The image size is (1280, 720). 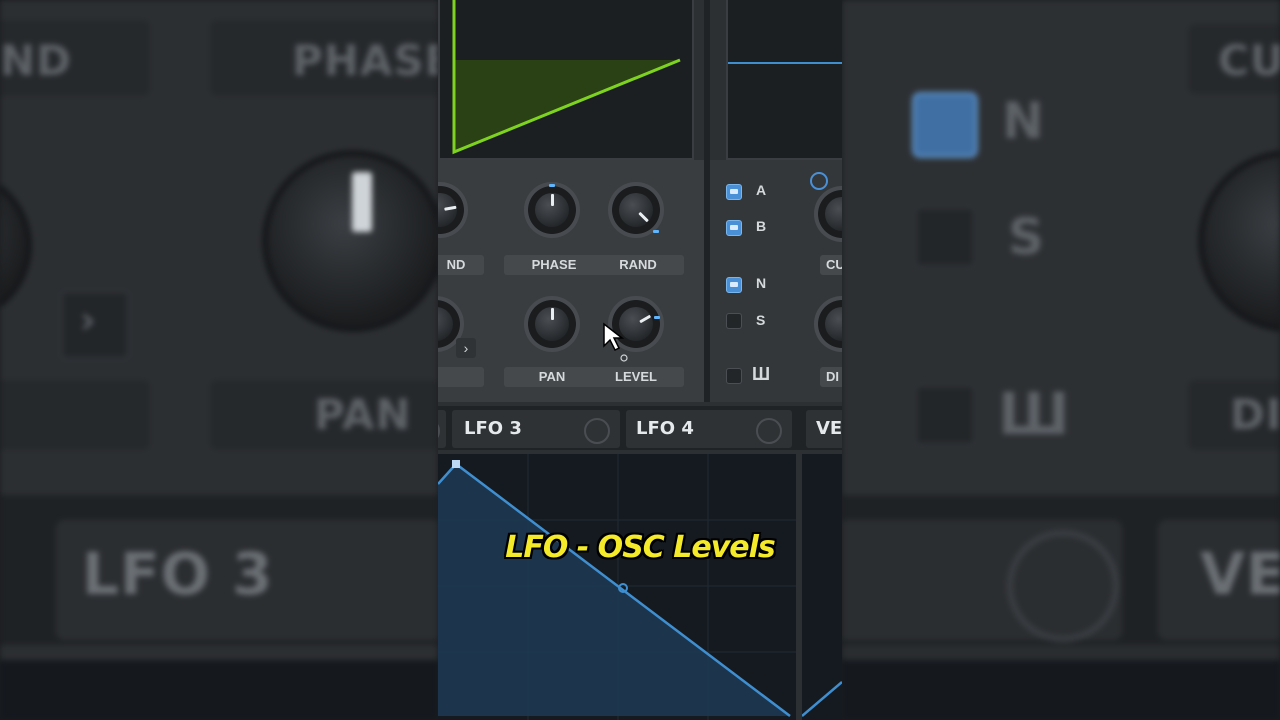 I want to click on bg-check-label-s: S, so click(x=1027, y=237).